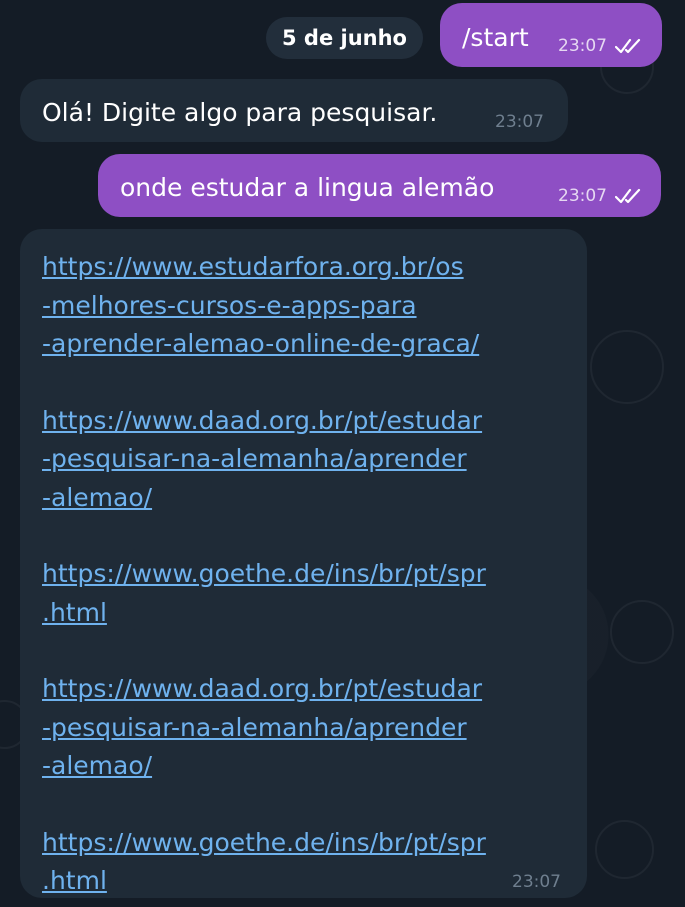 The height and width of the screenshot is (907, 685). I want to click on message-bubble-incoming: Olá! Digite algo para pesquisar. 23:07, so click(294, 110).